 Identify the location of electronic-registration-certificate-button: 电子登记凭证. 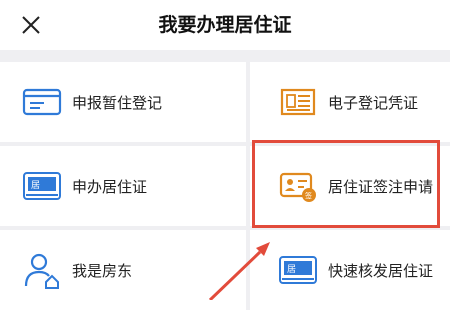
(350, 102).